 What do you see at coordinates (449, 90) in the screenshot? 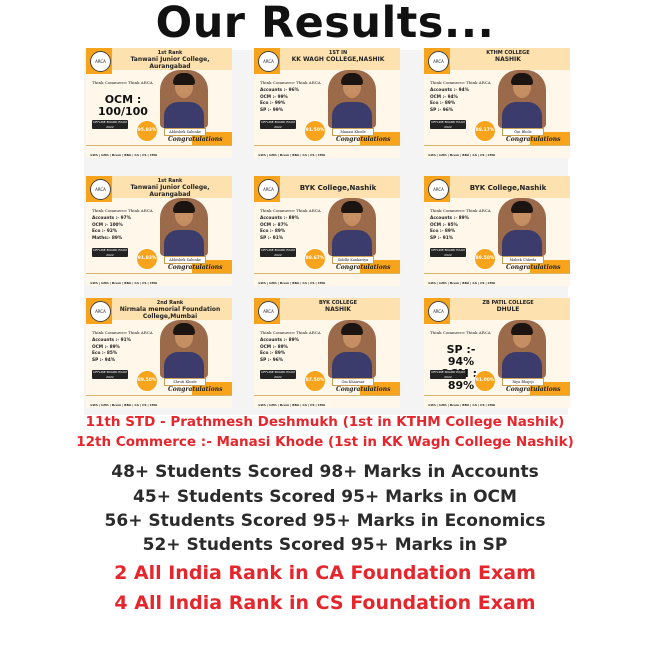
I see `subject-mark: Accounts :- 94%` at bounding box center [449, 90].